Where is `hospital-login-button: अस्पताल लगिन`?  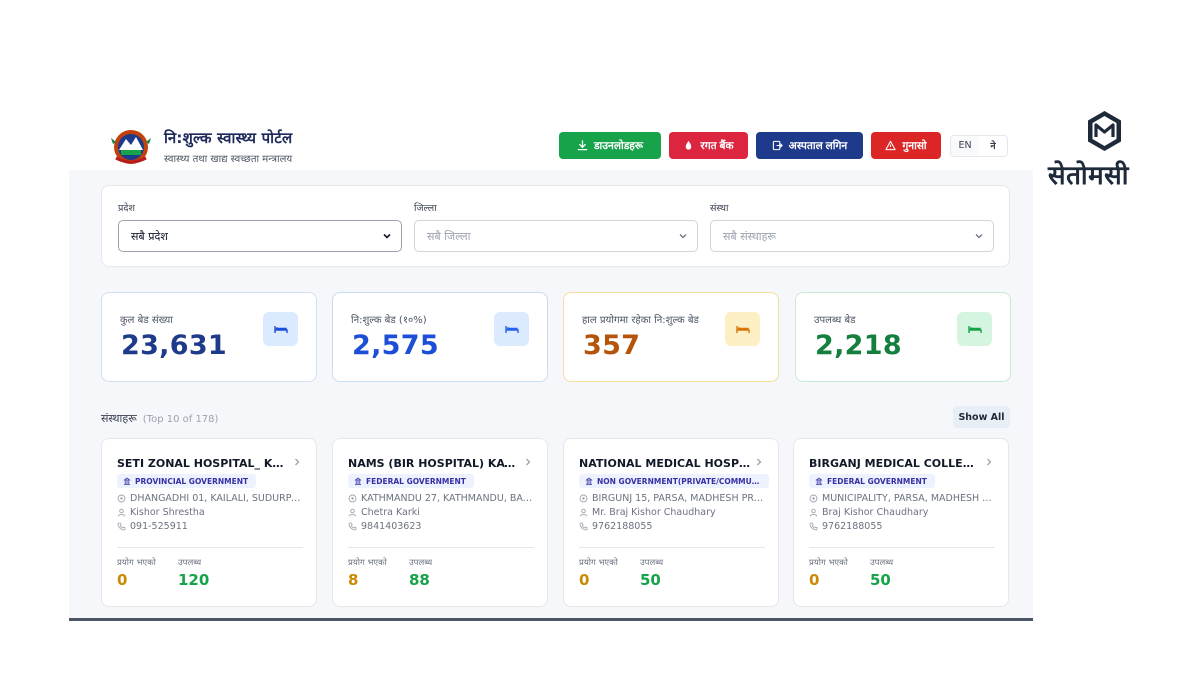 hospital-login-button: अस्पताल लगिन is located at coordinates (809, 145).